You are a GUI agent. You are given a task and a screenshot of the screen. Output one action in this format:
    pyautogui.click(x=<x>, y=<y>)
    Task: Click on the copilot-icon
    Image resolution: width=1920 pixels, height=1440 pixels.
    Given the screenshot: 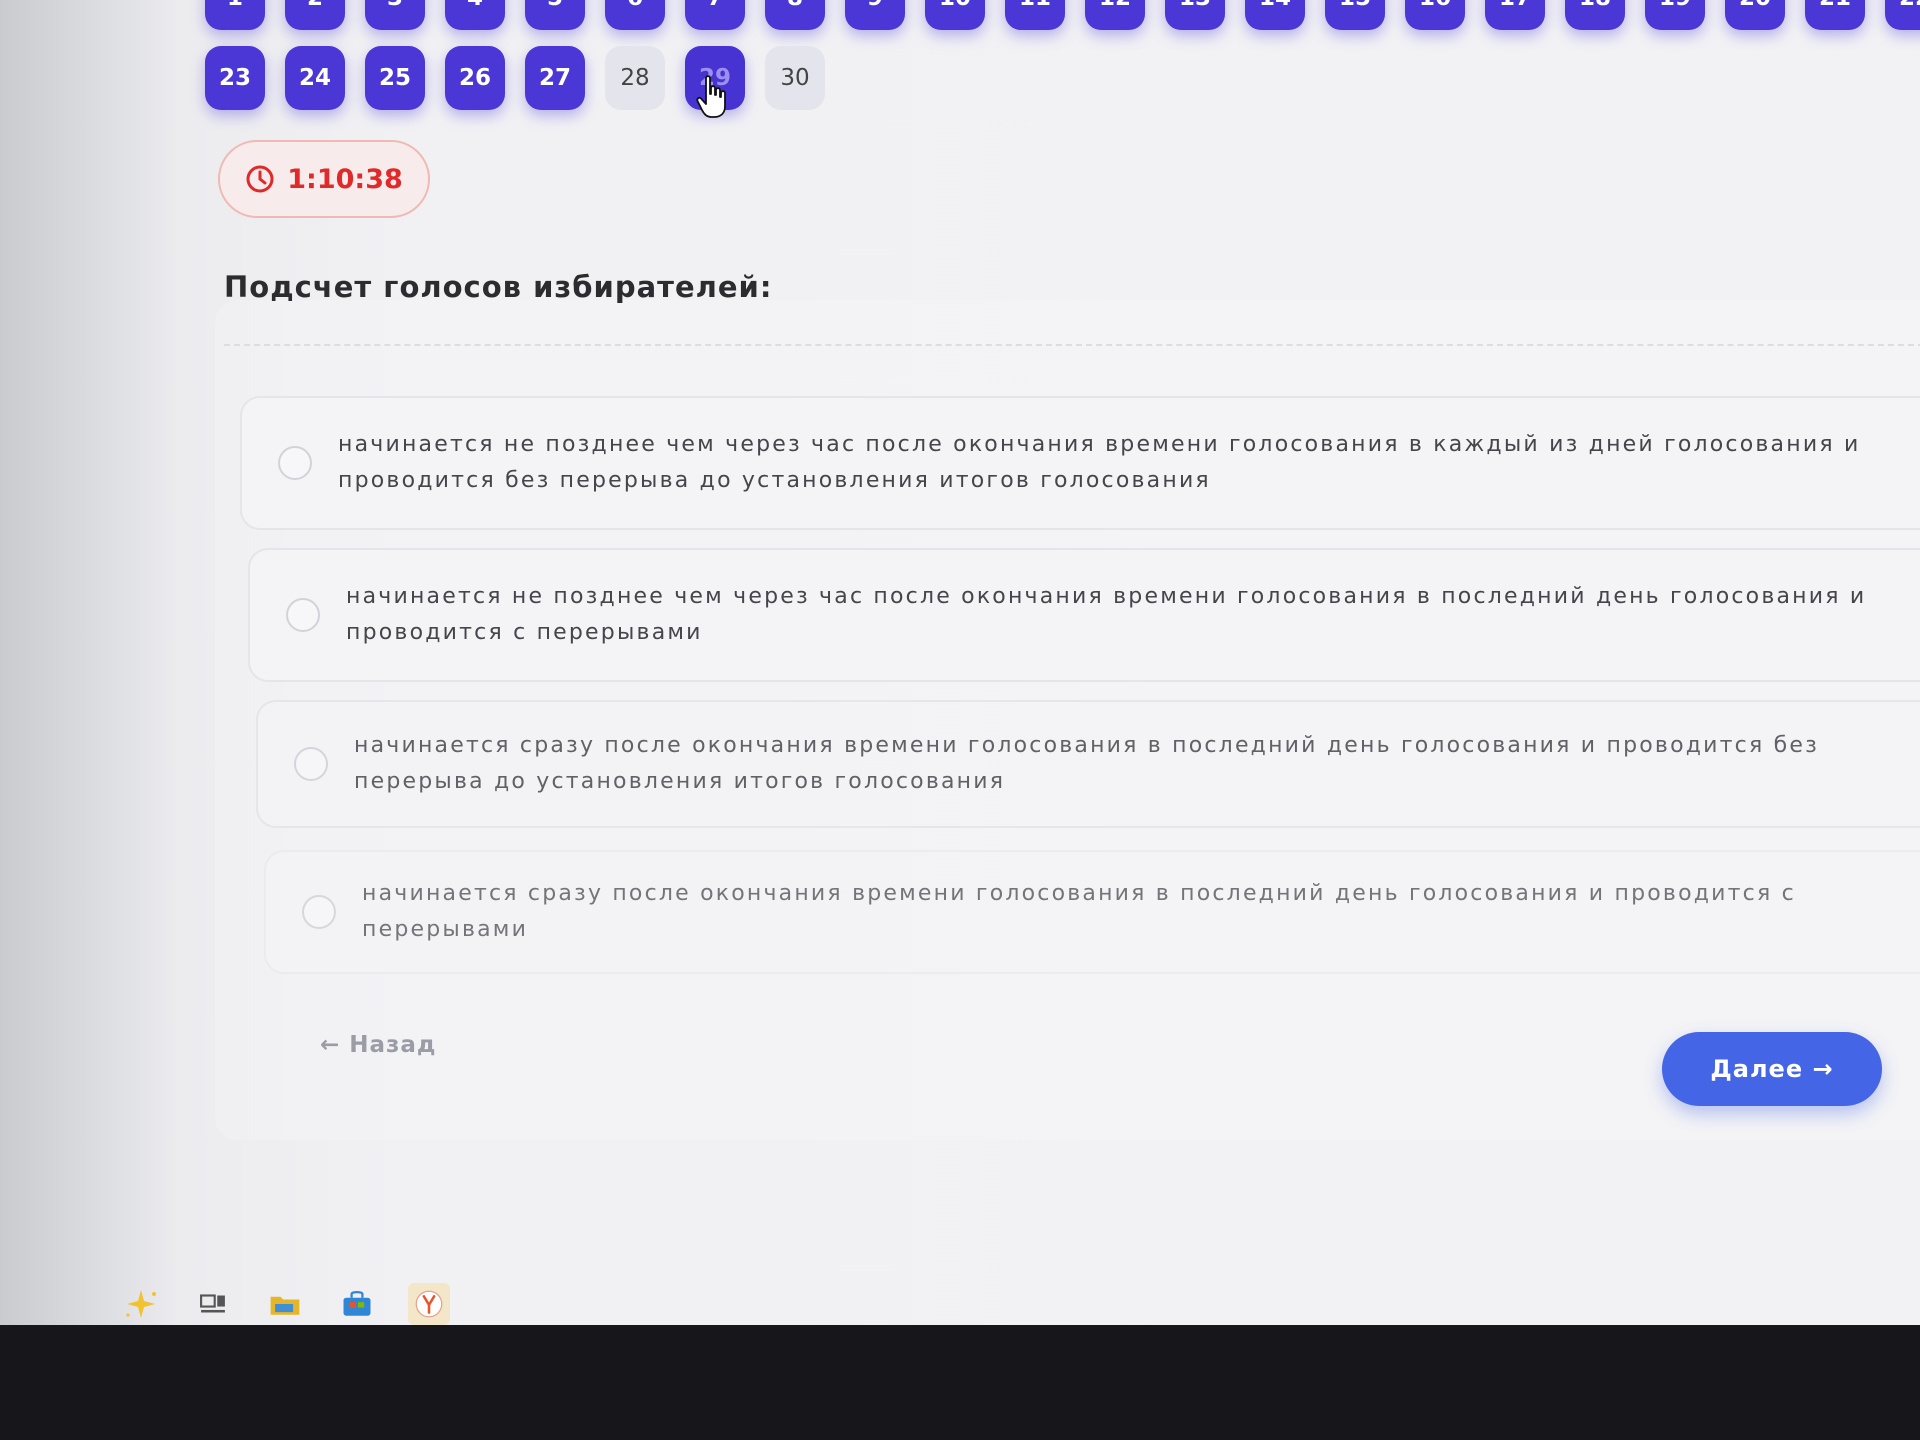 What is the action you would take?
    pyautogui.click(x=141, y=1304)
    